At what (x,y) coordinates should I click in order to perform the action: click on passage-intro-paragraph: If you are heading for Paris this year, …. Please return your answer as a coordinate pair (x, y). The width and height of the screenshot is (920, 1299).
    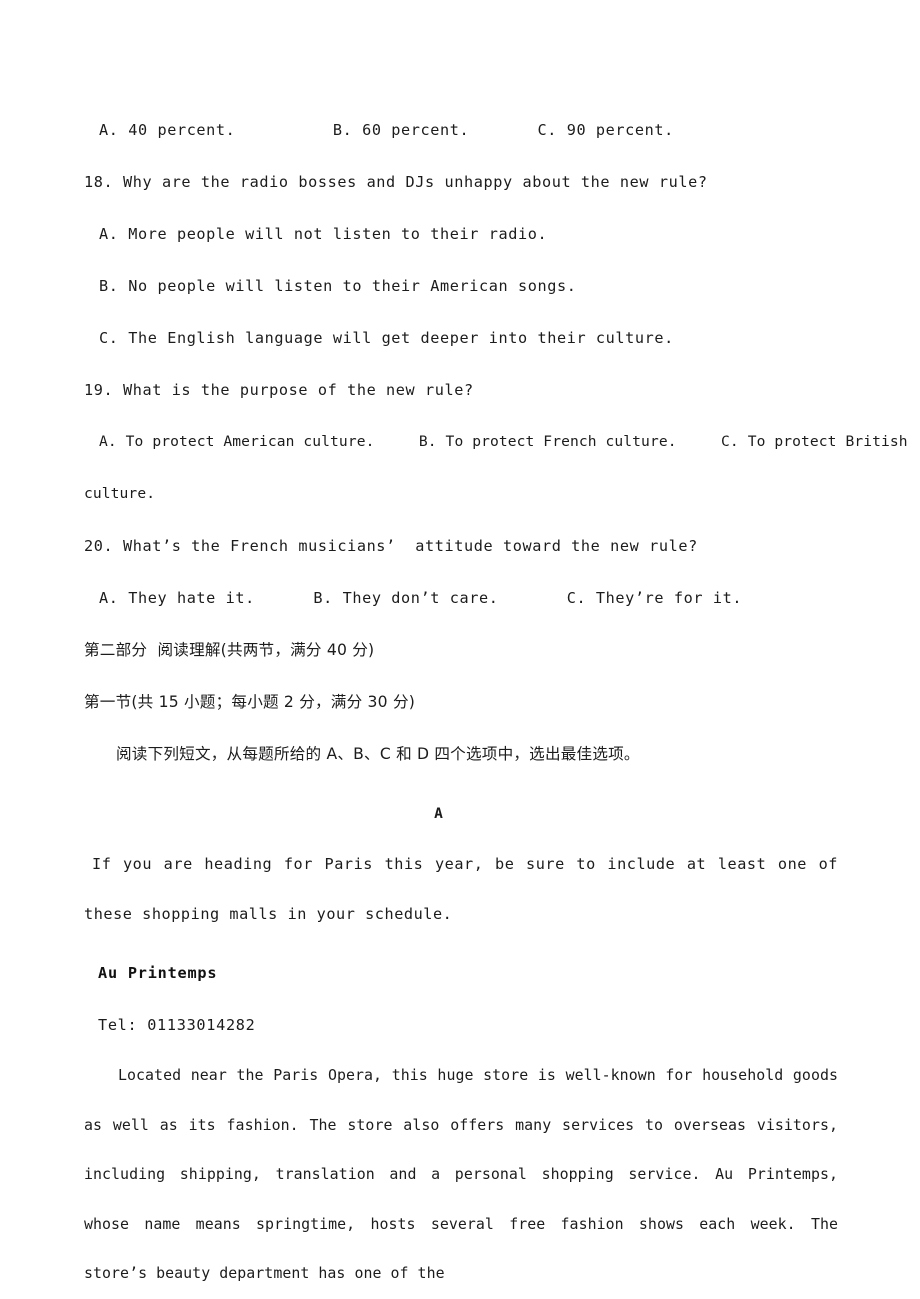
    Looking at the image, I should click on (461, 889).